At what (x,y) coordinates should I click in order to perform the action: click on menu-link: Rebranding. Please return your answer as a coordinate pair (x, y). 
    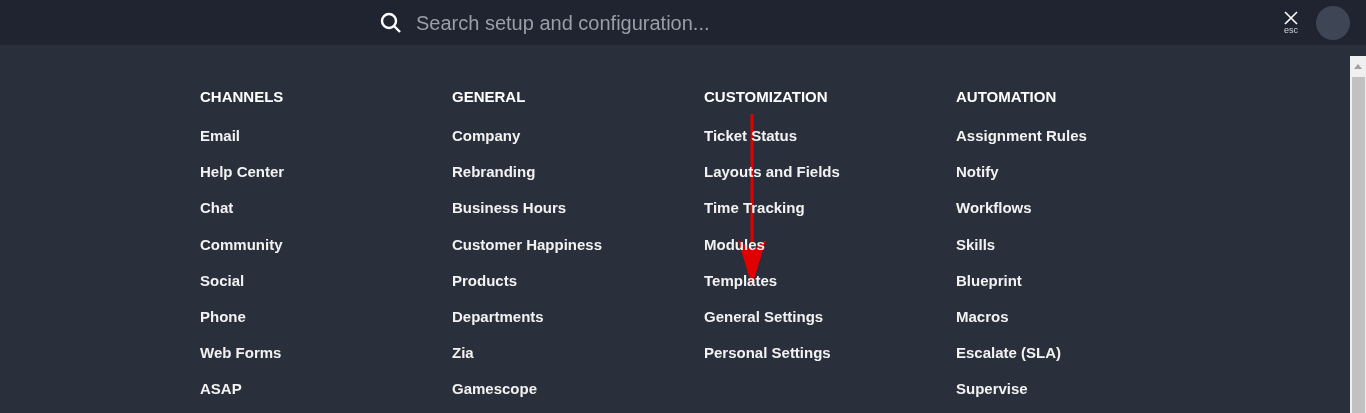
    Looking at the image, I should click on (494, 172).